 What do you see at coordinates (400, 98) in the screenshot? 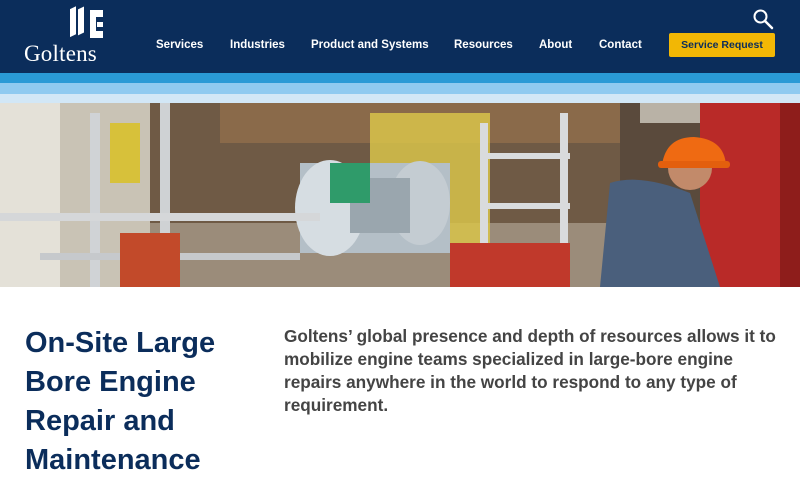
I see `stripe-light` at bounding box center [400, 98].